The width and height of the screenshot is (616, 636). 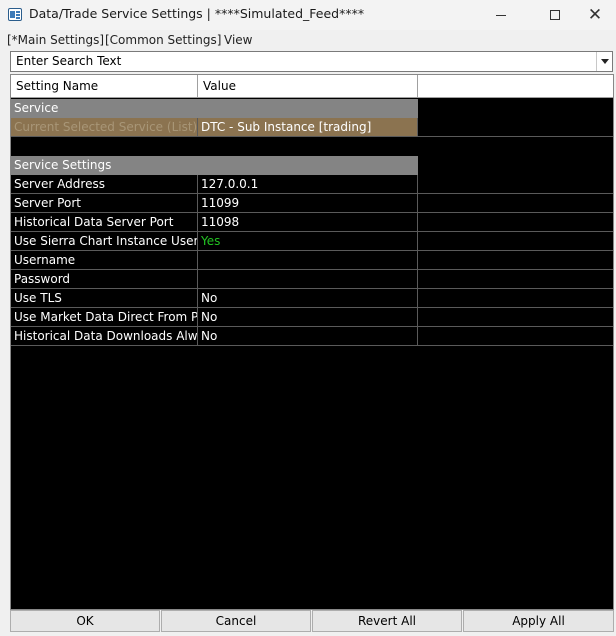 I want to click on section-header-service: Service, so click(x=214, y=108).